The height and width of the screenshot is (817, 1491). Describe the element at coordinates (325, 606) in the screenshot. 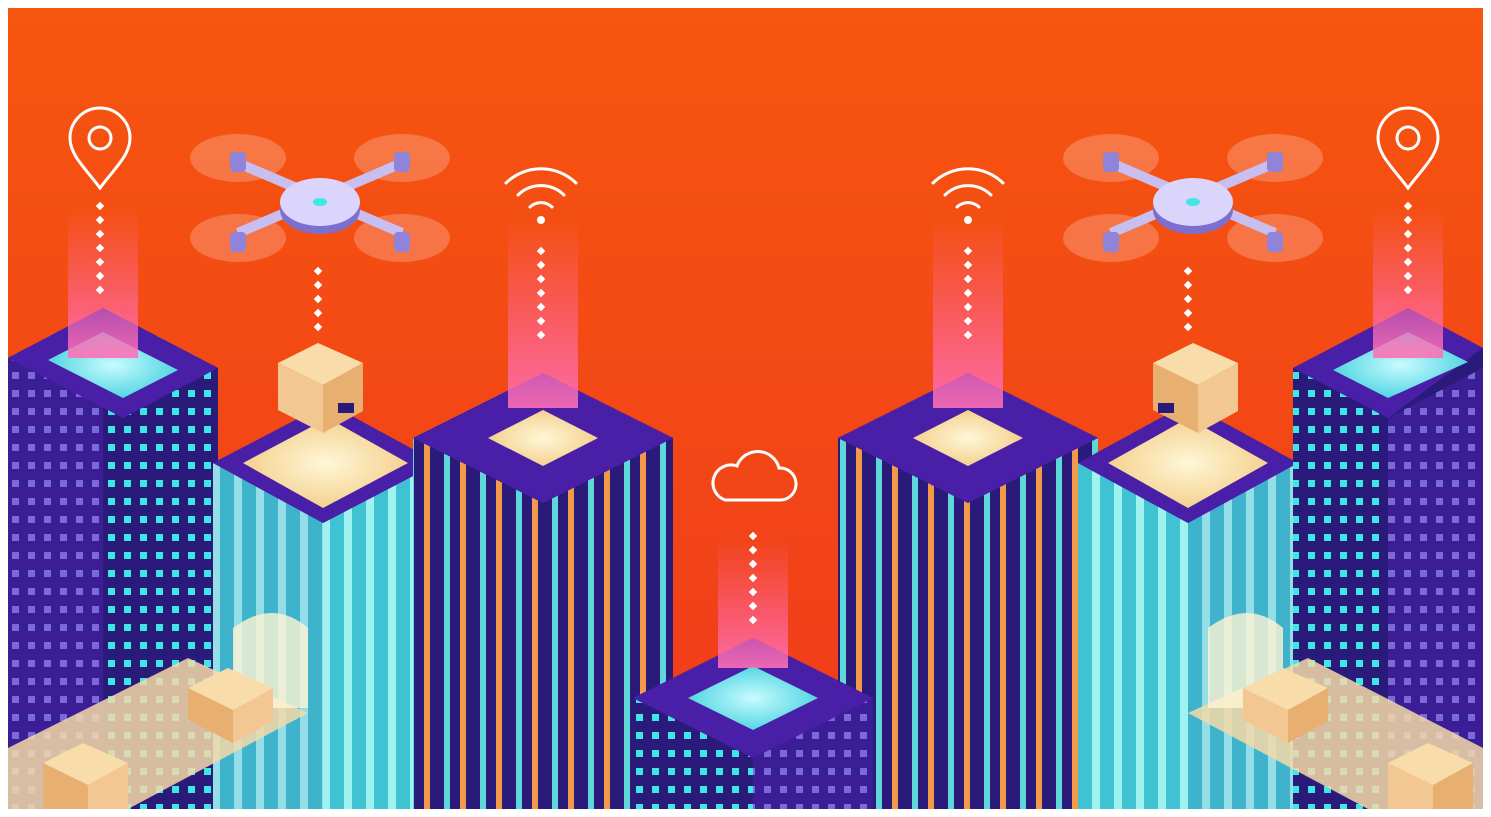

I see `left-glass-tower` at that location.